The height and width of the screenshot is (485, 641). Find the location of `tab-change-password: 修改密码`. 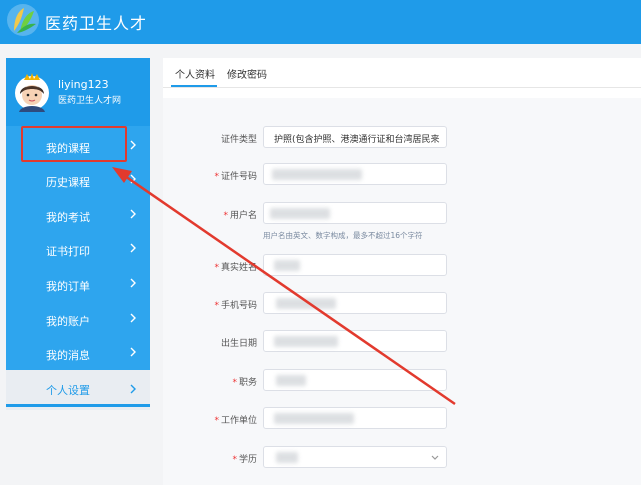

tab-change-password: 修改密码 is located at coordinates (247, 73).